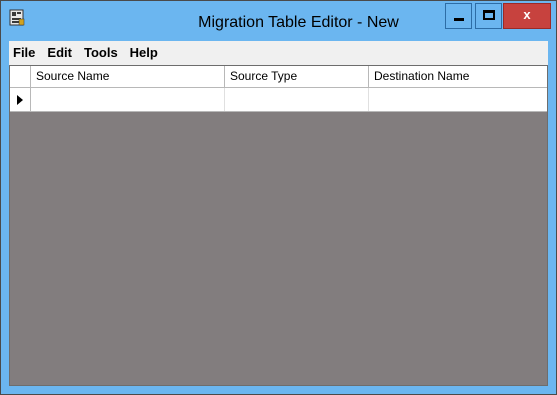 Image resolution: width=557 pixels, height=395 pixels. What do you see at coordinates (144, 52) in the screenshot?
I see `menu-help: Help` at bounding box center [144, 52].